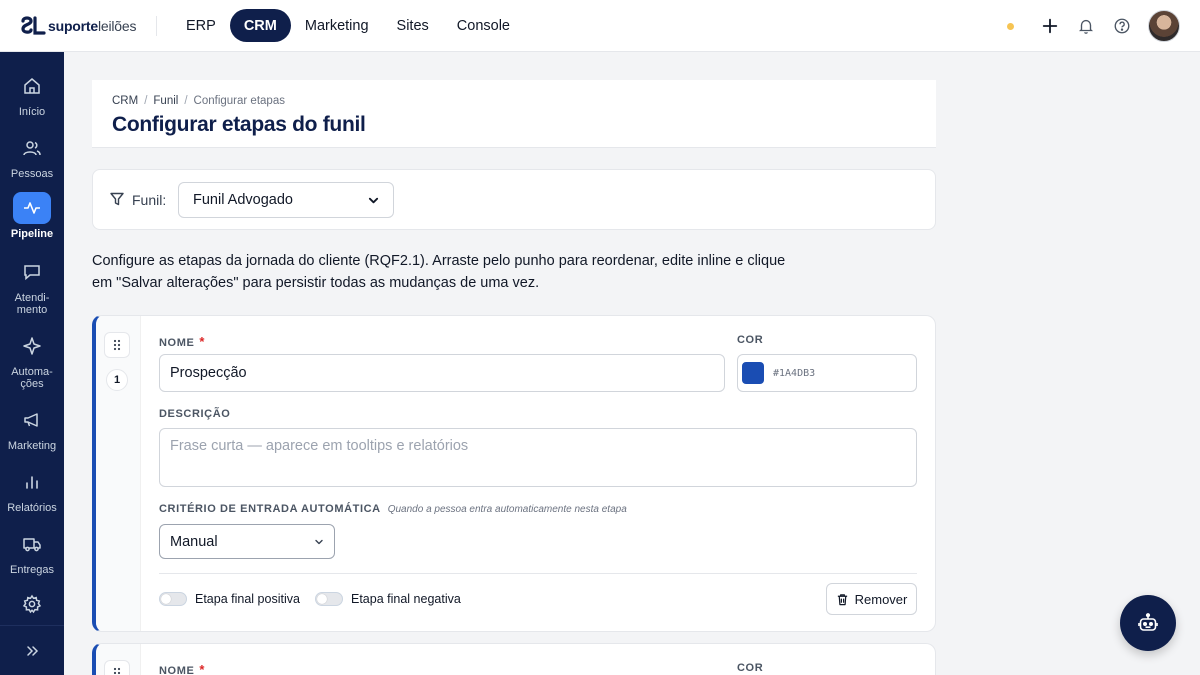  Describe the element at coordinates (1164, 26) in the screenshot. I see `user-avatar` at that location.